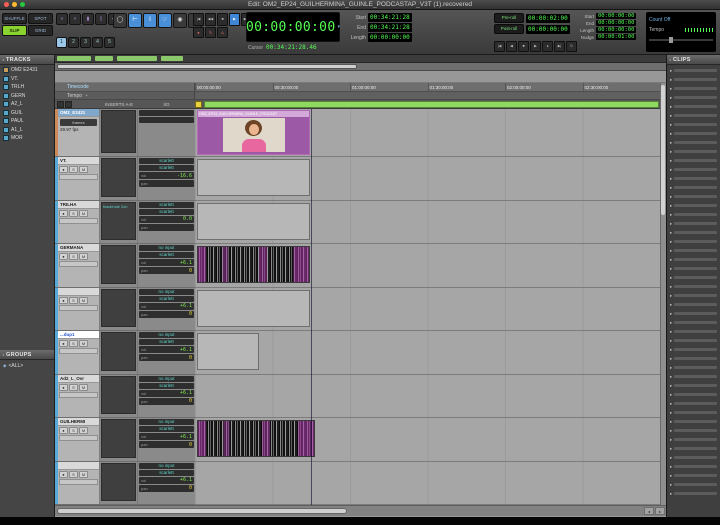 Image resolution: width=720 pixels, height=525 pixels. I want to click on selection-ruler-strip, so click(427, 104).